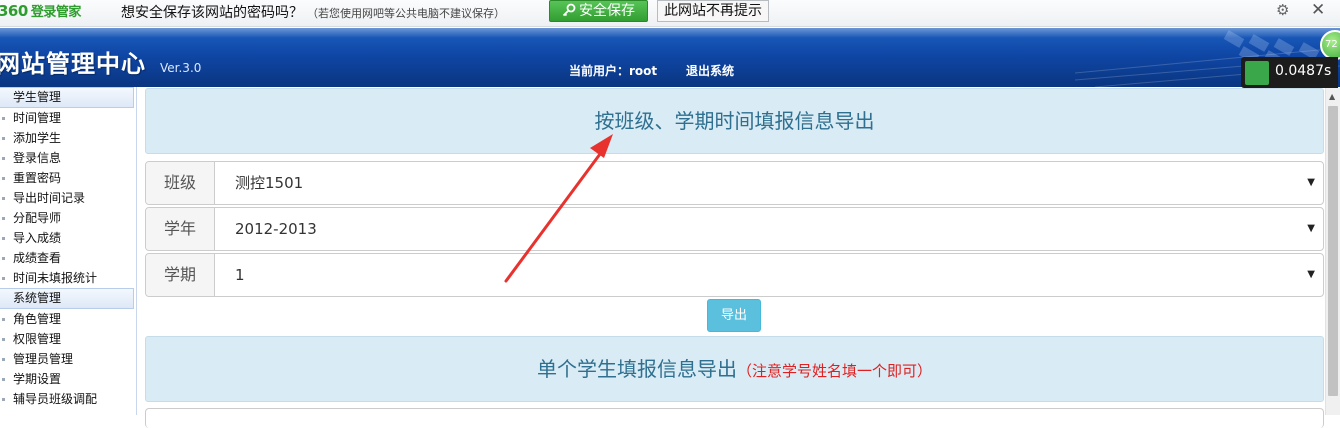 The width and height of the screenshot is (1340, 428). I want to click on sidebar-item-reset-password: 重置密码, so click(68, 178).